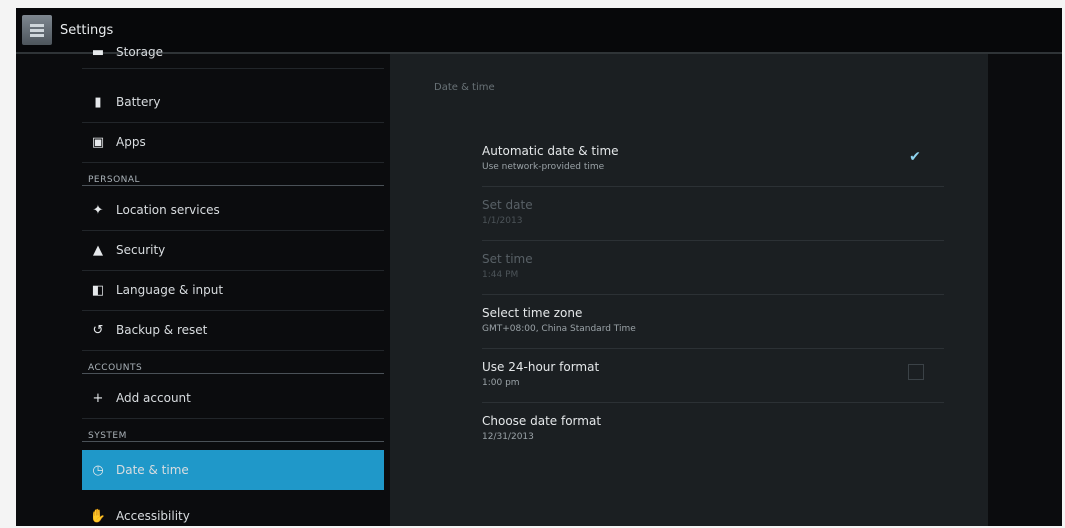 The width and height of the screenshot is (1065, 528). Describe the element at coordinates (233, 470) in the screenshot. I see `sidebar-item-date-time: ◷ Date & time` at that location.